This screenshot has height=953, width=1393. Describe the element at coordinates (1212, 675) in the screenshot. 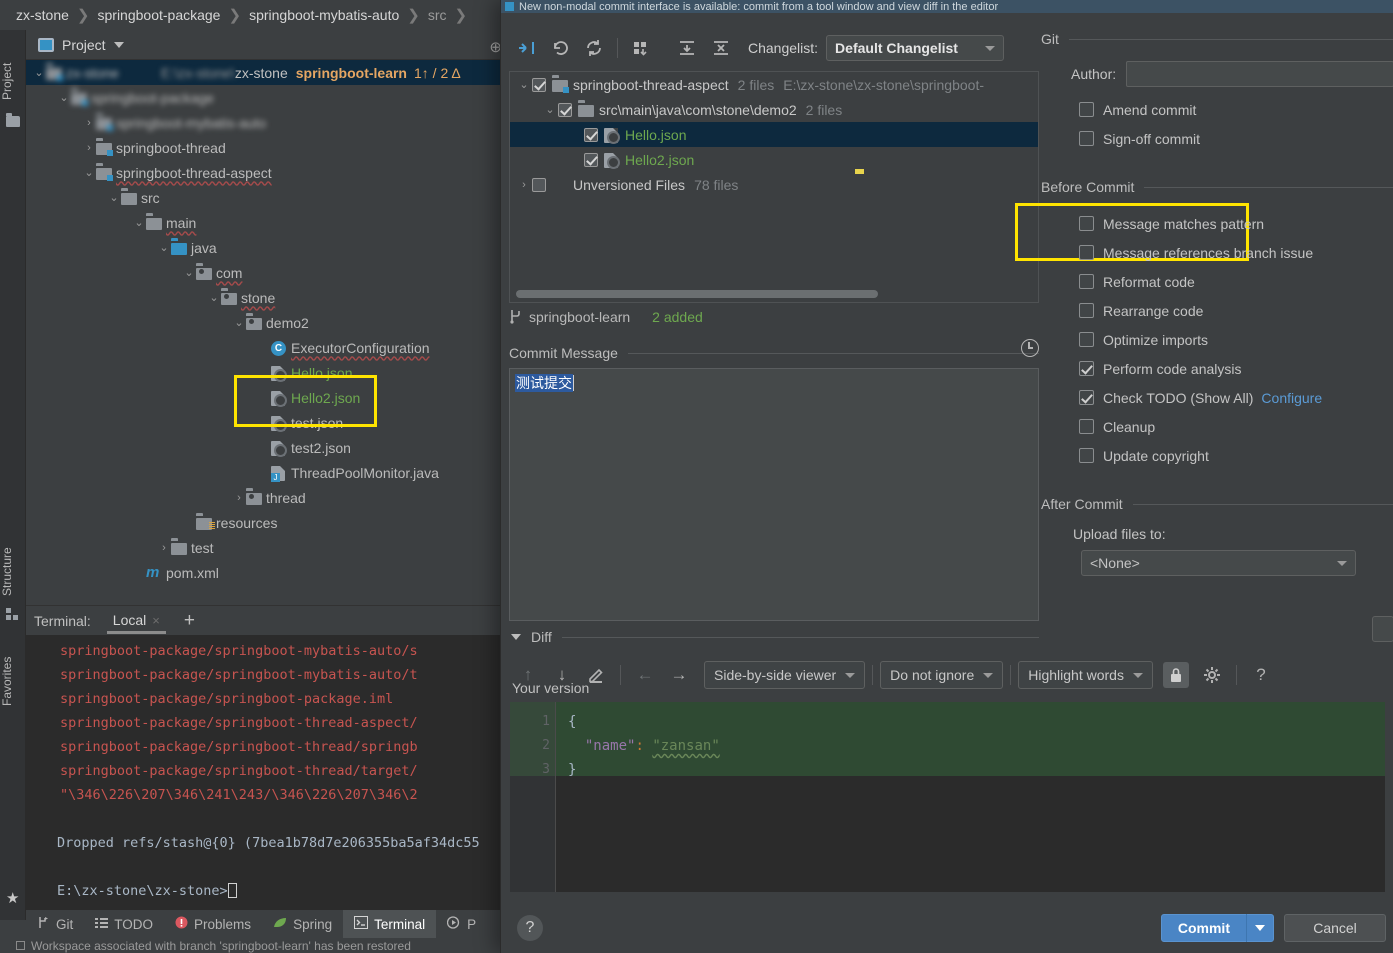

I see `gear-icon` at that location.